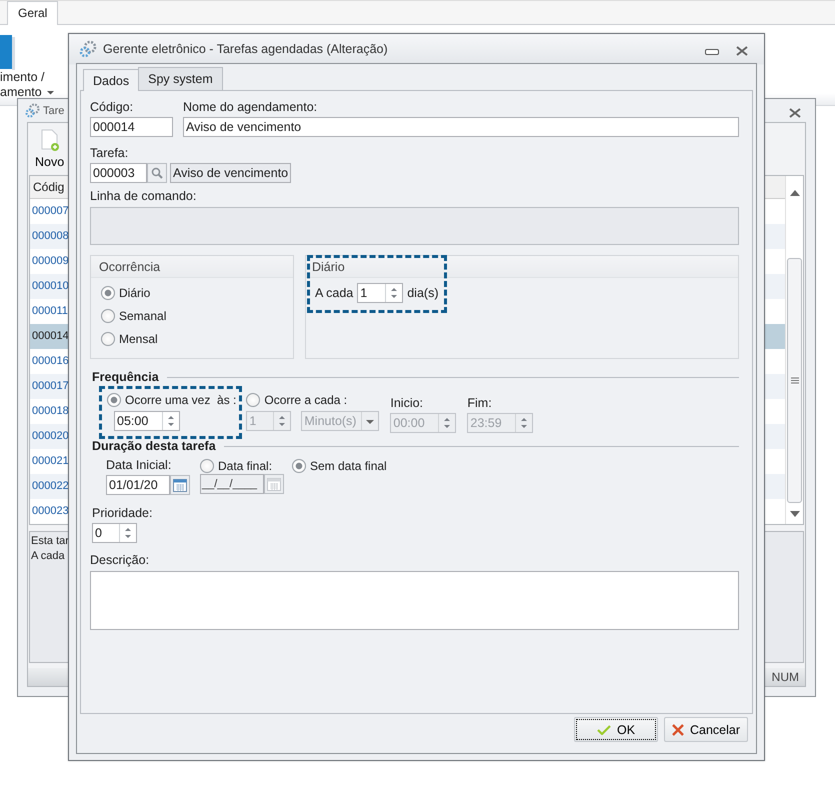 The width and height of the screenshot is (835, 800). What do you see at coordinates (138, 485) in the screenshot?
I see `date-field: 01/01/20` at bounding box center [138, 485].